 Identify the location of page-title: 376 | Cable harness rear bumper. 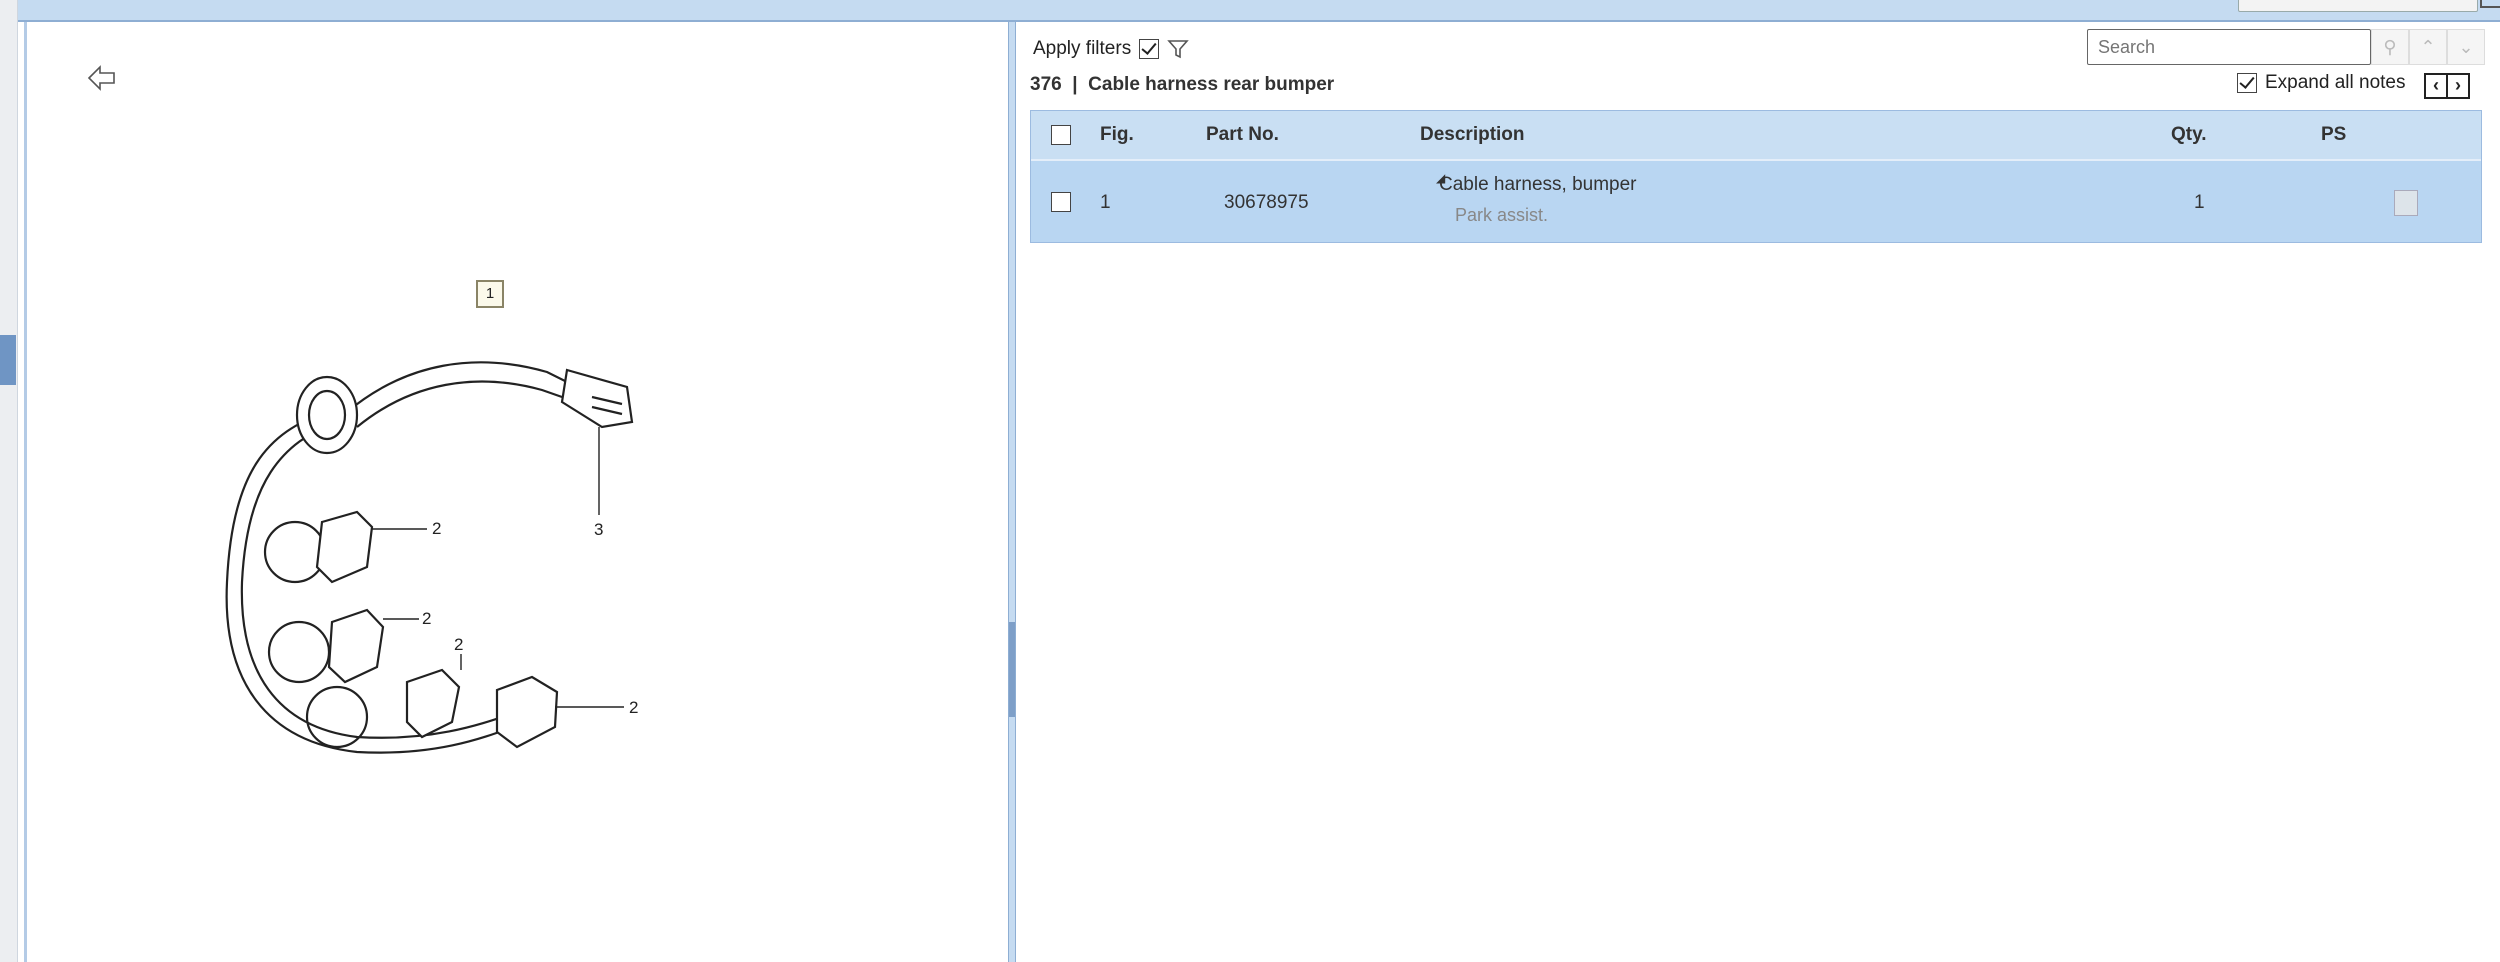
(1182, 85).